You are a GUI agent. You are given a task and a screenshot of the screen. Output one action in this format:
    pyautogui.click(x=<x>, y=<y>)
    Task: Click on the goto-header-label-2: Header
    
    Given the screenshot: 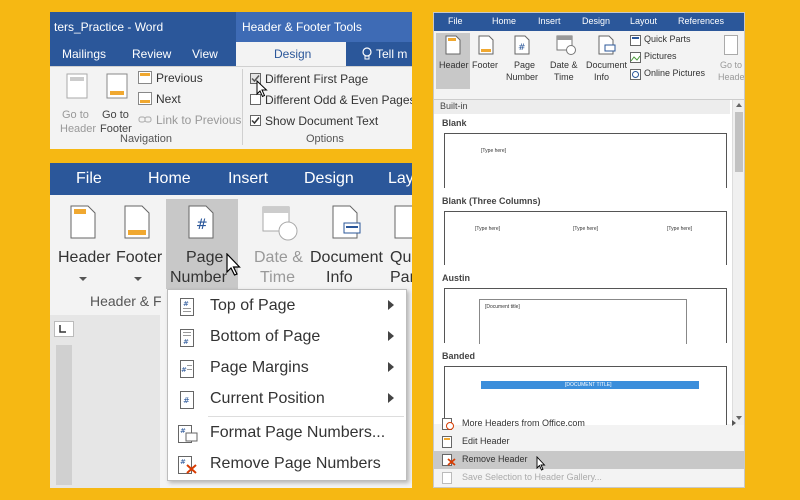 What is the action you would take?
    pyautogui.click(x=731, y=77)
    